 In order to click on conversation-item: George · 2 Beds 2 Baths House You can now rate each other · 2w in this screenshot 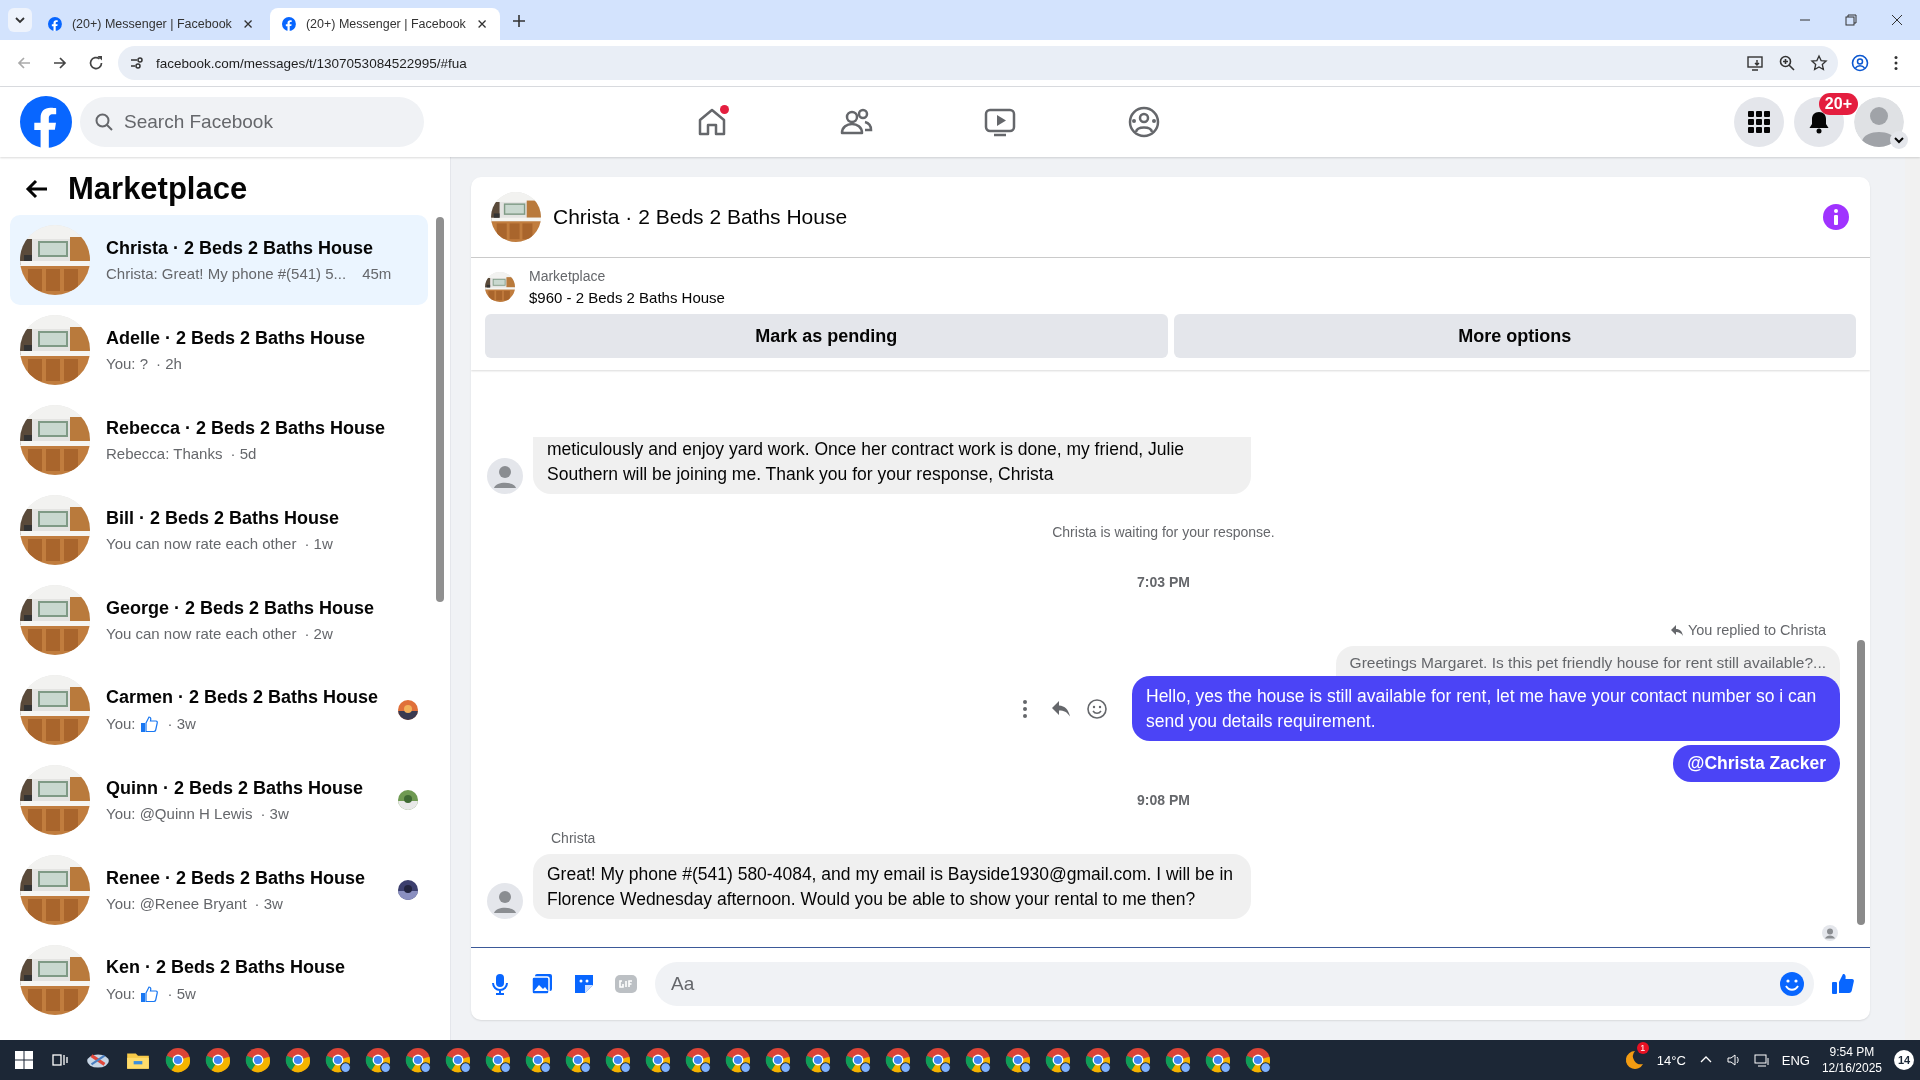, I will do `click(219, 620)`.